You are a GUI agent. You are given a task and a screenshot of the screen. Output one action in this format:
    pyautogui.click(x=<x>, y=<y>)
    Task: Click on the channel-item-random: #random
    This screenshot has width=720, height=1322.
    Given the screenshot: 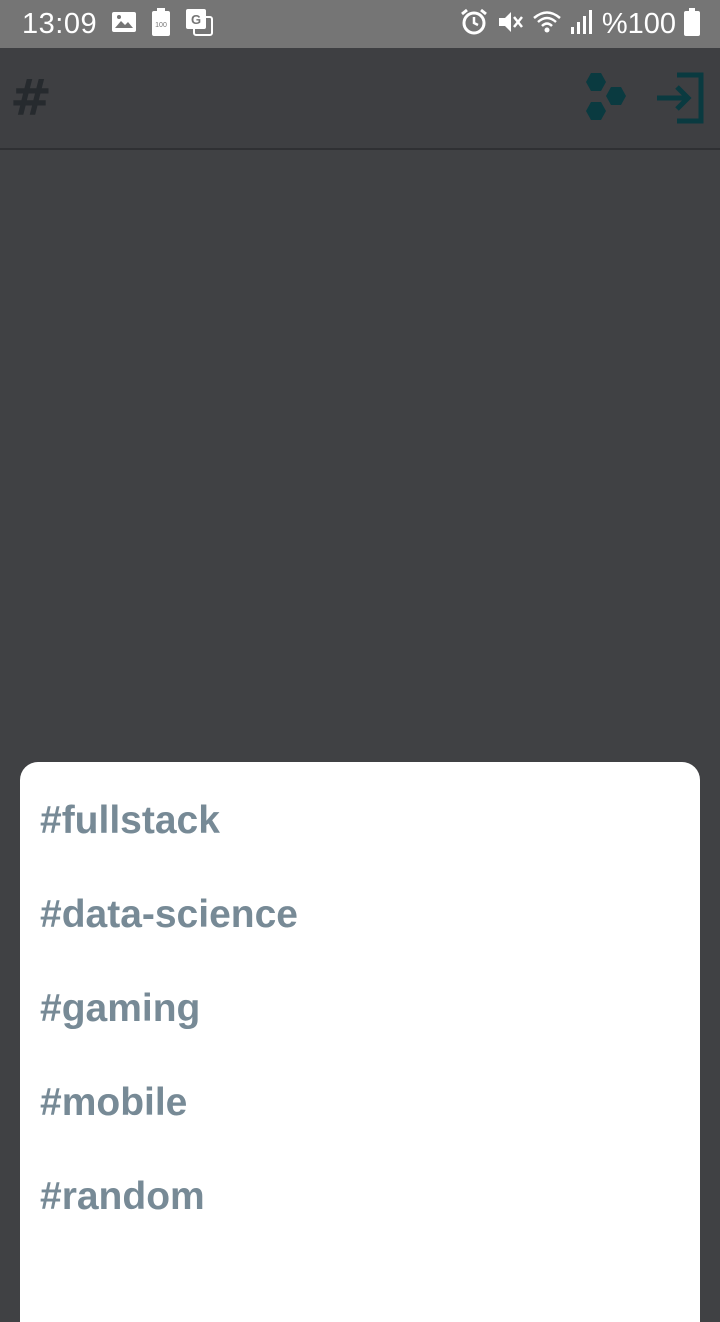 What is the action you would take?
    pyautogui.click(x=360, y=1197)
    